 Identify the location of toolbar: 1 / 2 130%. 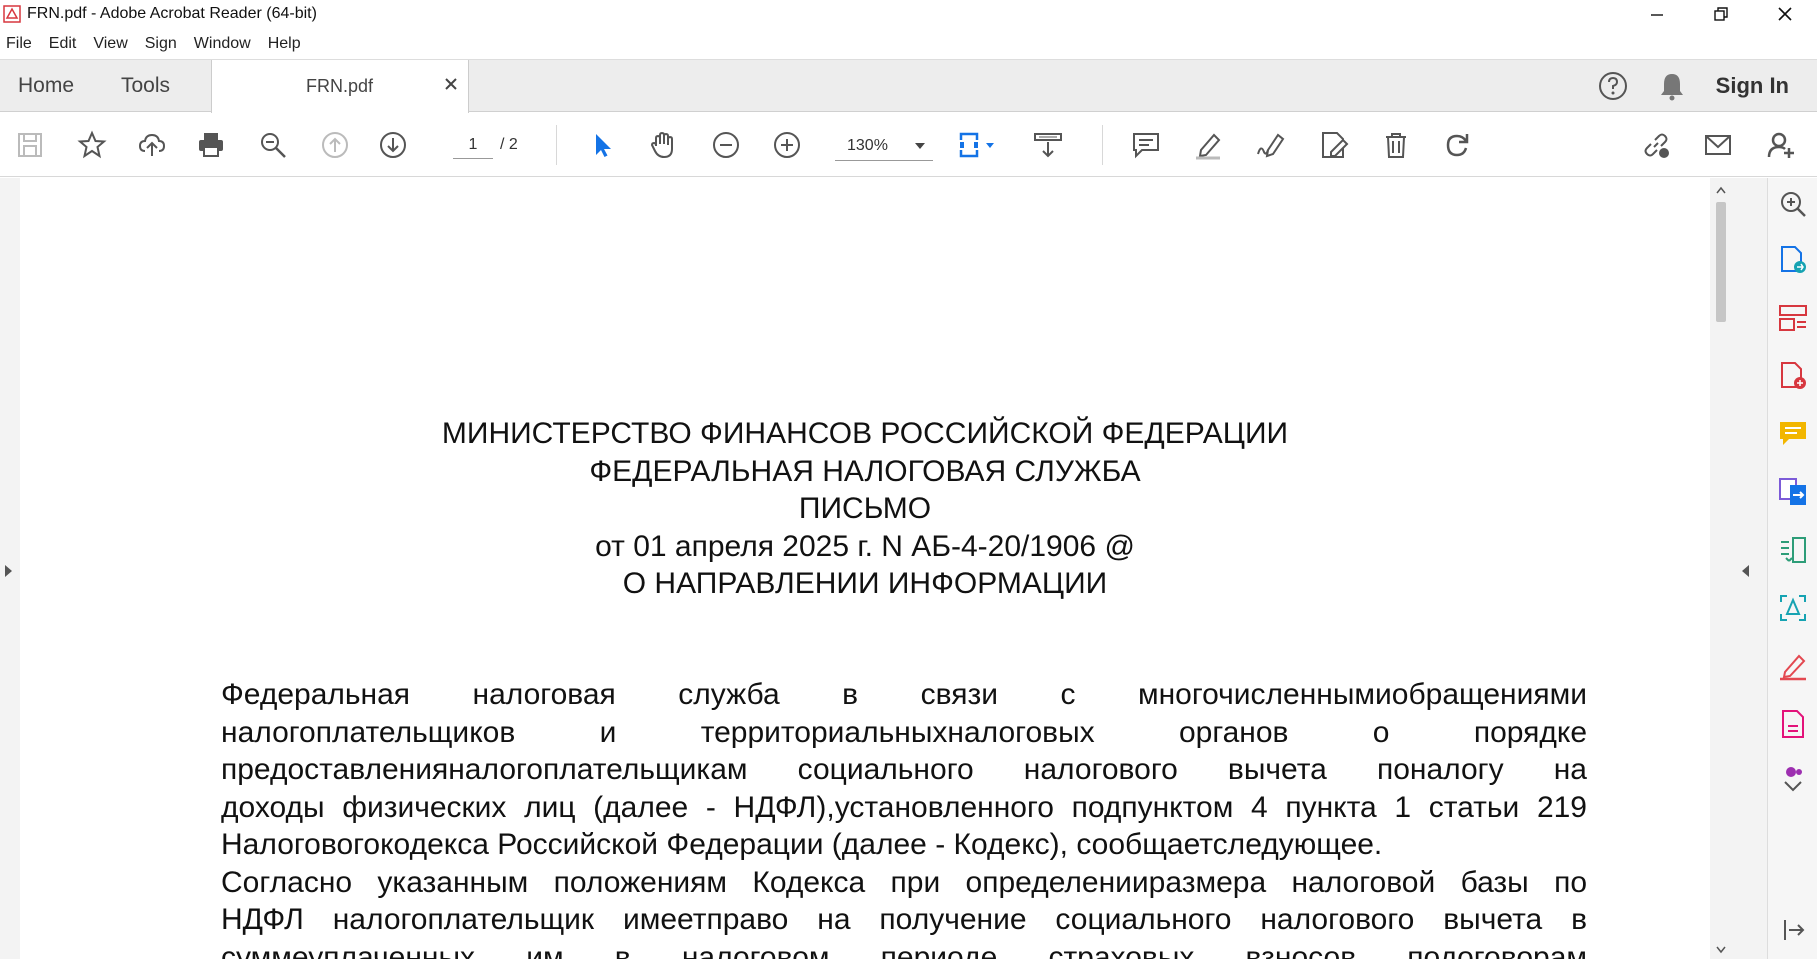
(908, 145).